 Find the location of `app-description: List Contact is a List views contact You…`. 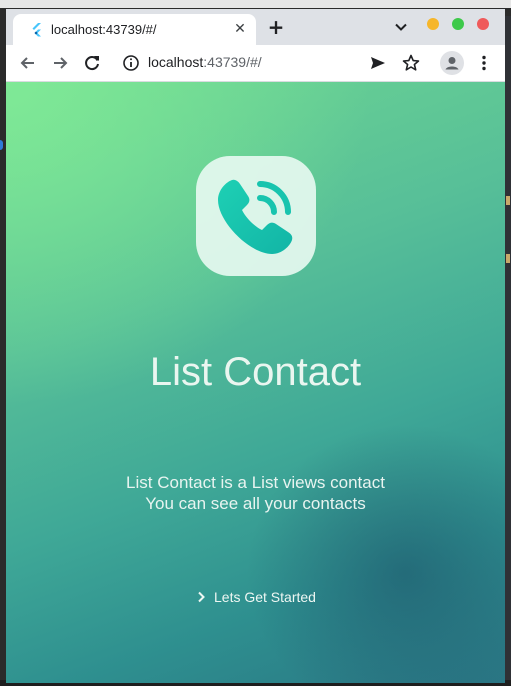

app-description: List Contact is a List views contact You… is located at coordinates (255, 493).